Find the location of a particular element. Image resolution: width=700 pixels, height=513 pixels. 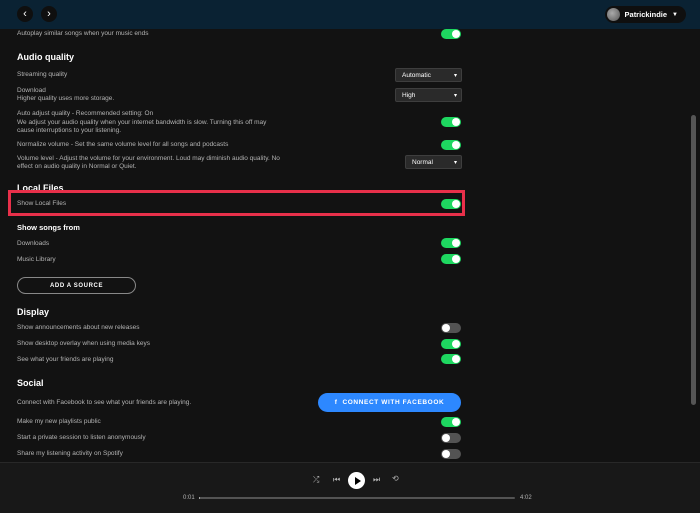

downloads-toggle is located at coordinates (451, 243).